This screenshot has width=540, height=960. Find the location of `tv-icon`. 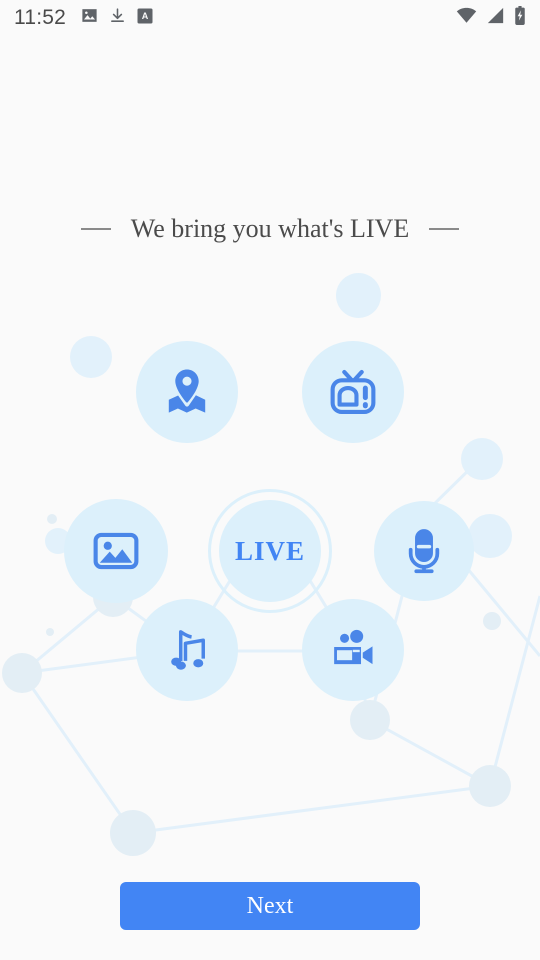

tv-icon is located at coordinates (353, 392).